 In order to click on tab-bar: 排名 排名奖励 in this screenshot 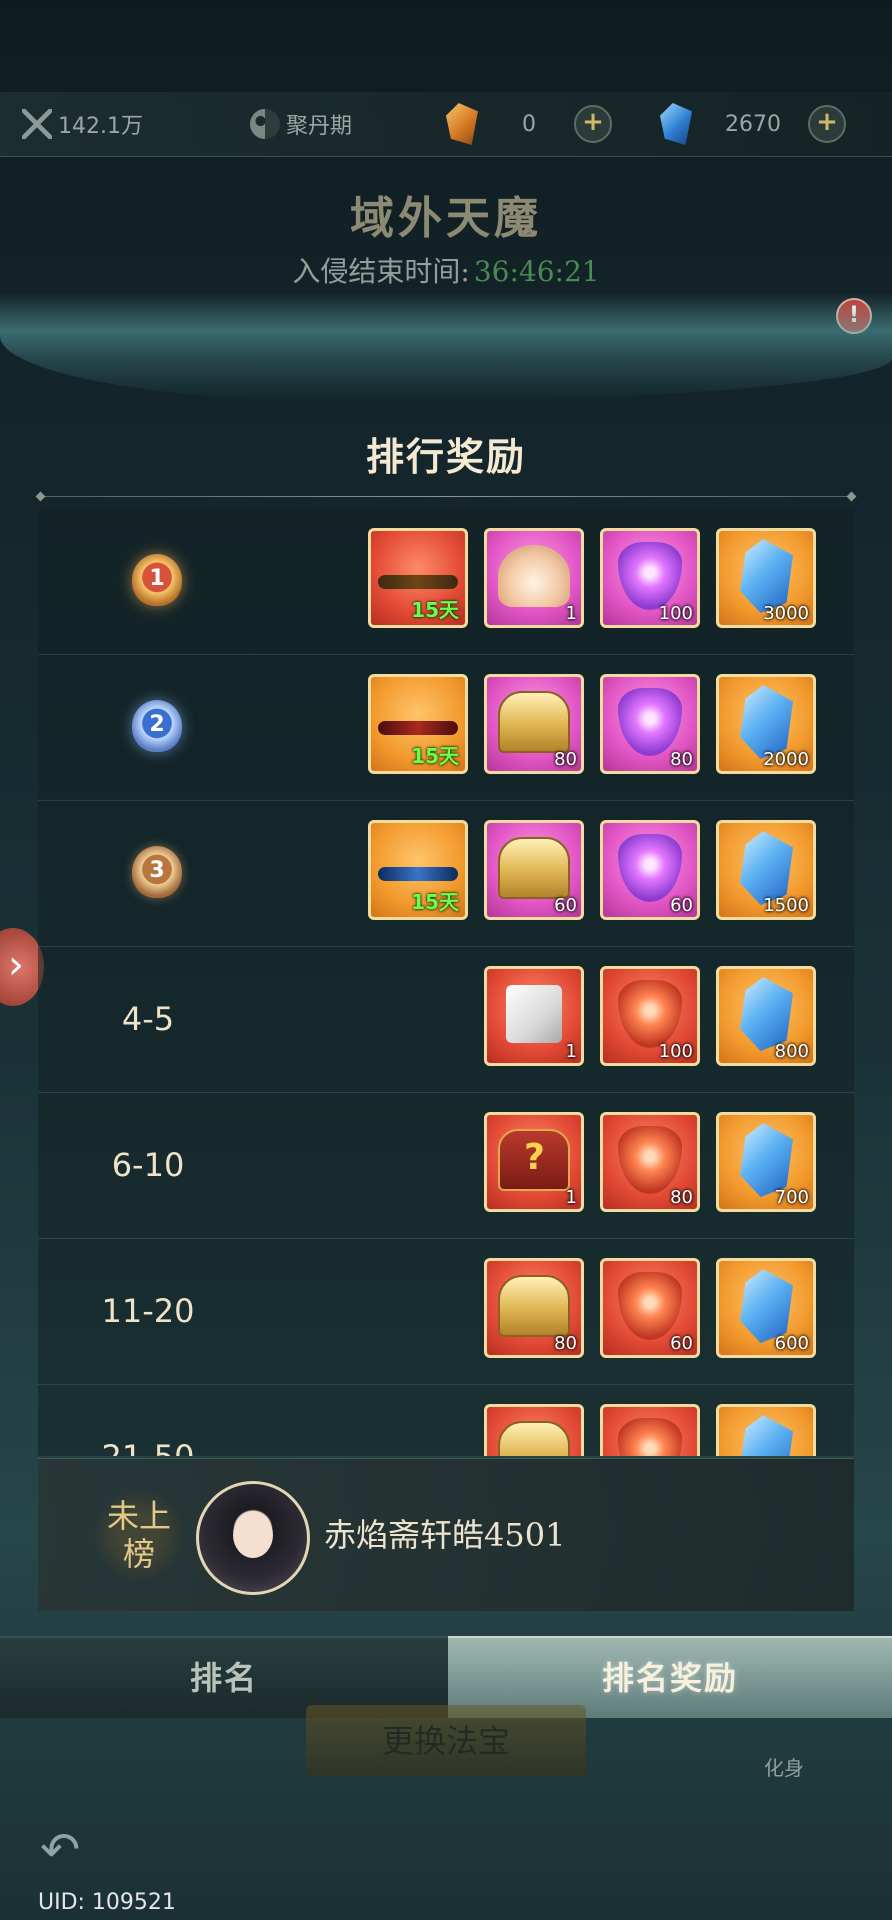, I will do `click(446, 1677)`.